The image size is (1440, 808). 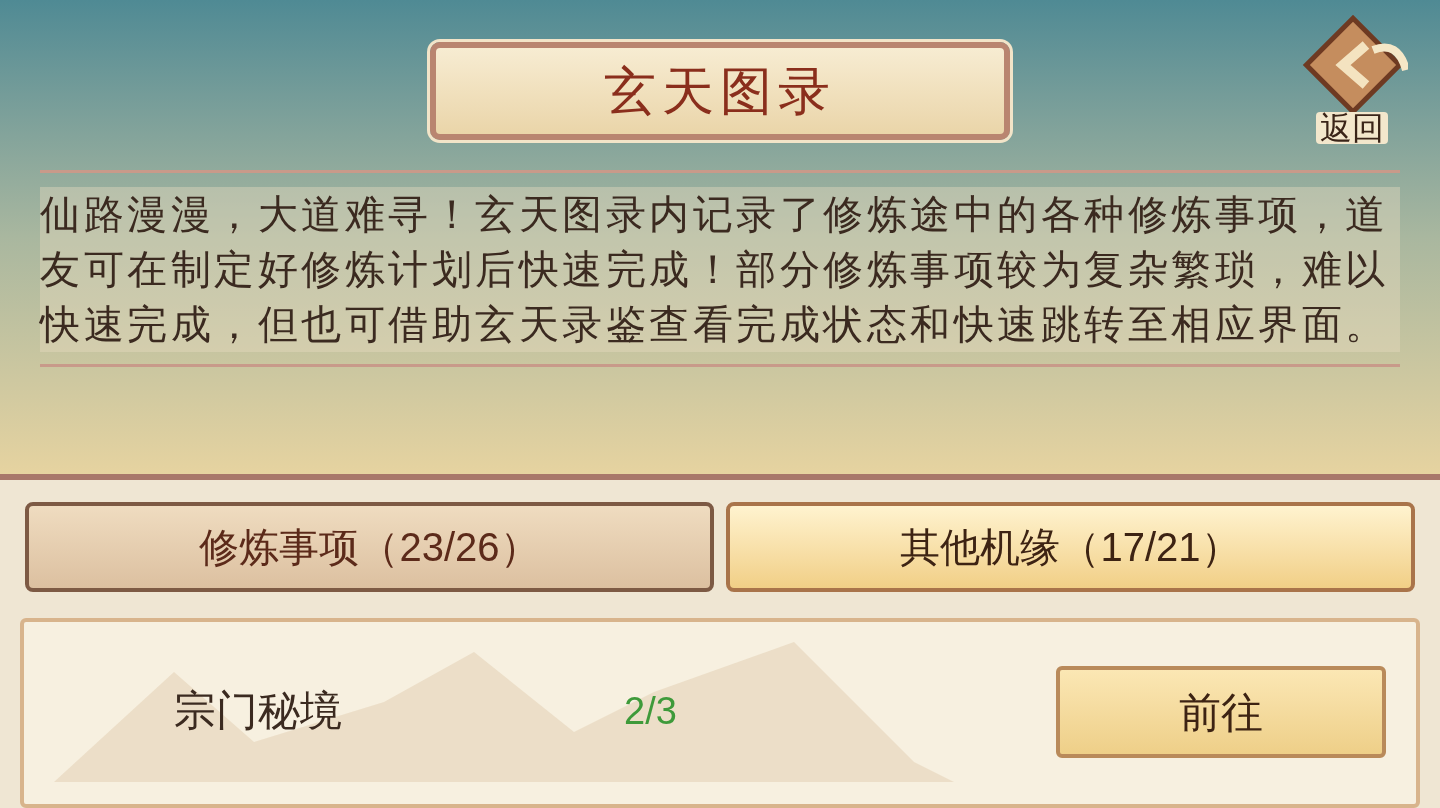 I want to click on back-button: 返回, so click(x=1352, y=78).